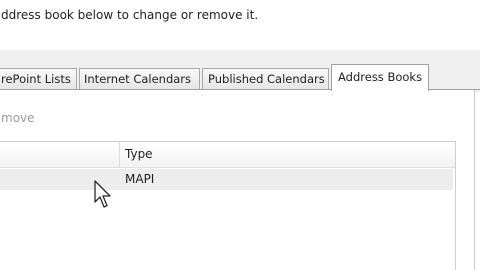  What do you see at coordinates (18, 118) in the screenshot?
I see `remove-button: move` at bounding box center [18, 118].